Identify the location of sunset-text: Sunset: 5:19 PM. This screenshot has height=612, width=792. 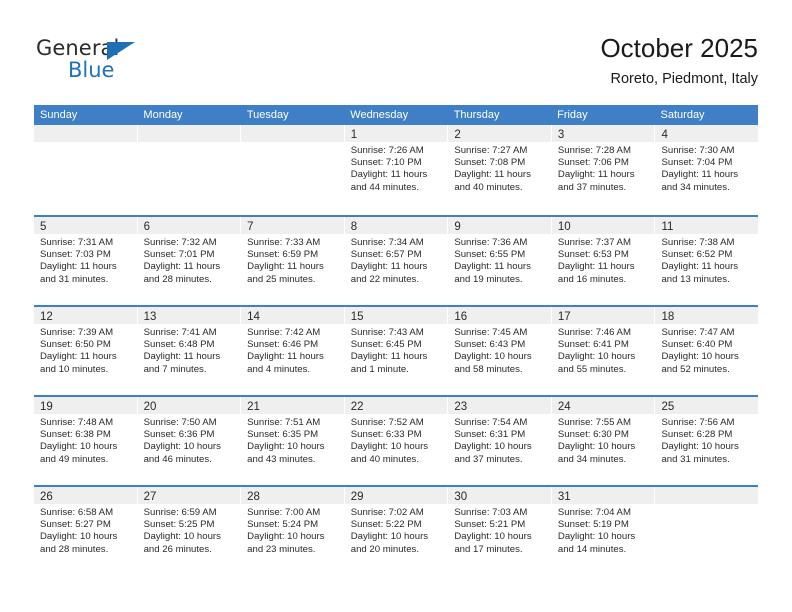
(593, 525).